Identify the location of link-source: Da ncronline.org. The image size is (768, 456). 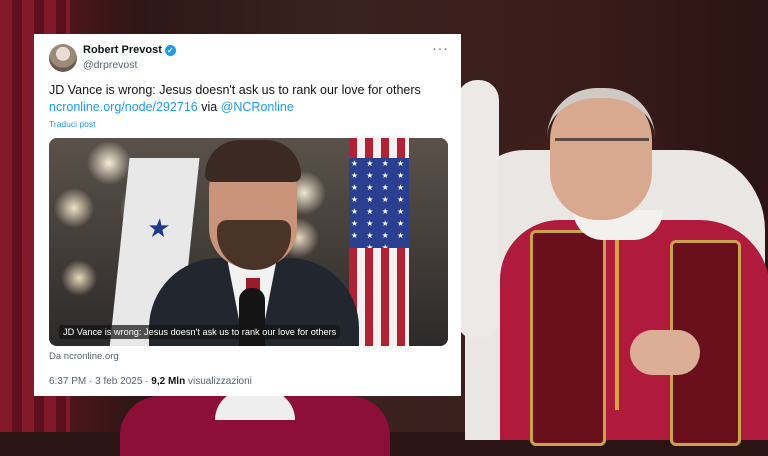
(84, 356).